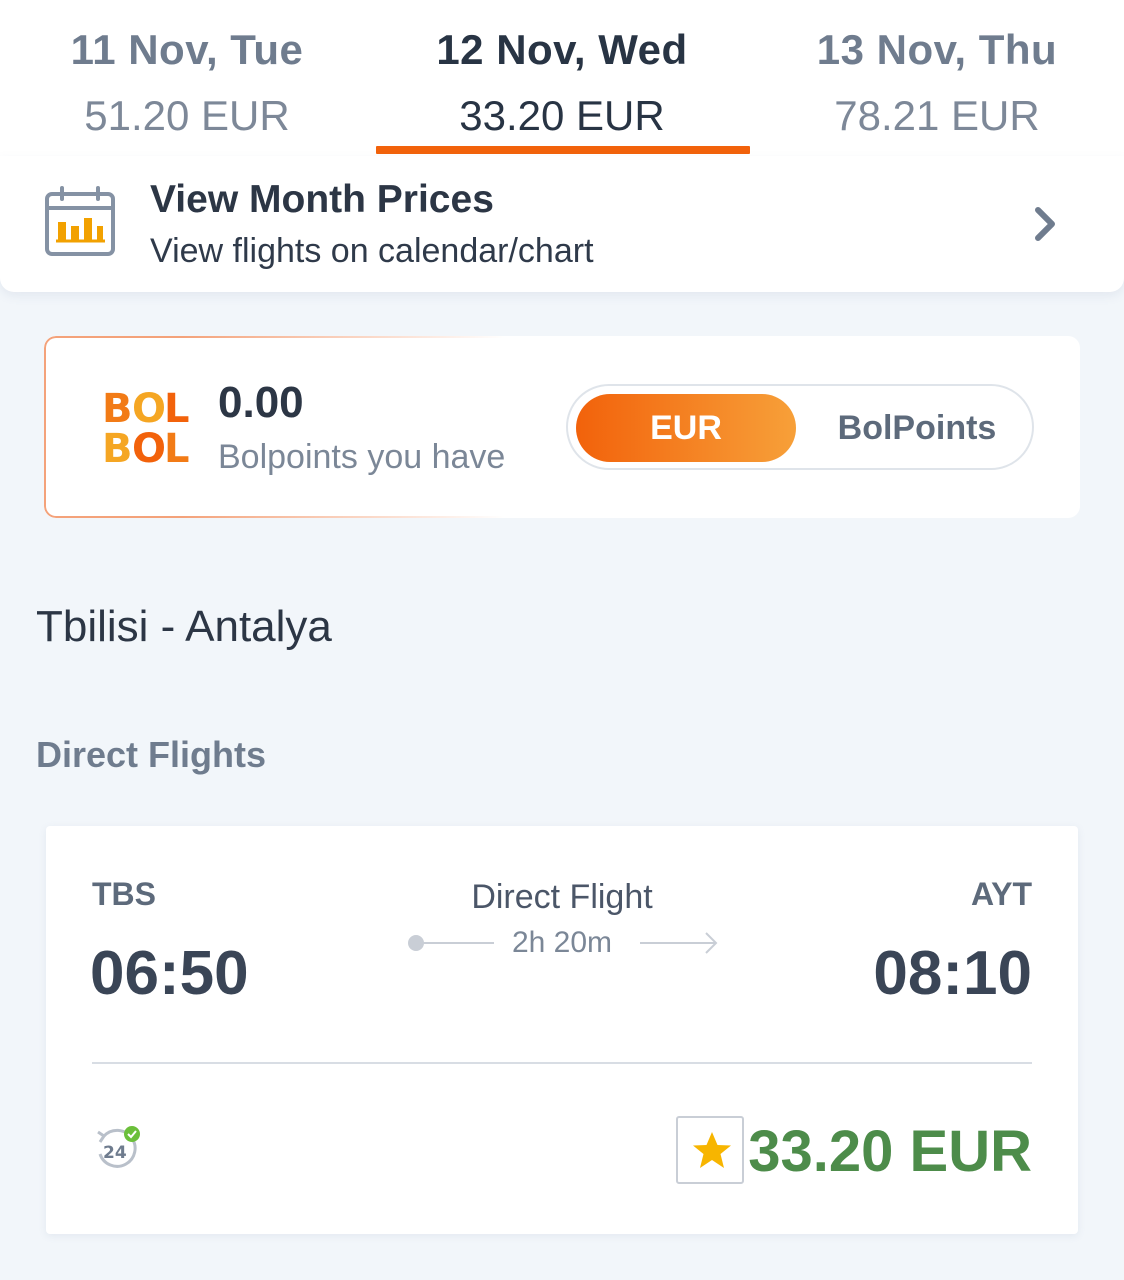 The image size is (1124, 1280). I want to click on support-24-icon: 24, so click(118, 1147).